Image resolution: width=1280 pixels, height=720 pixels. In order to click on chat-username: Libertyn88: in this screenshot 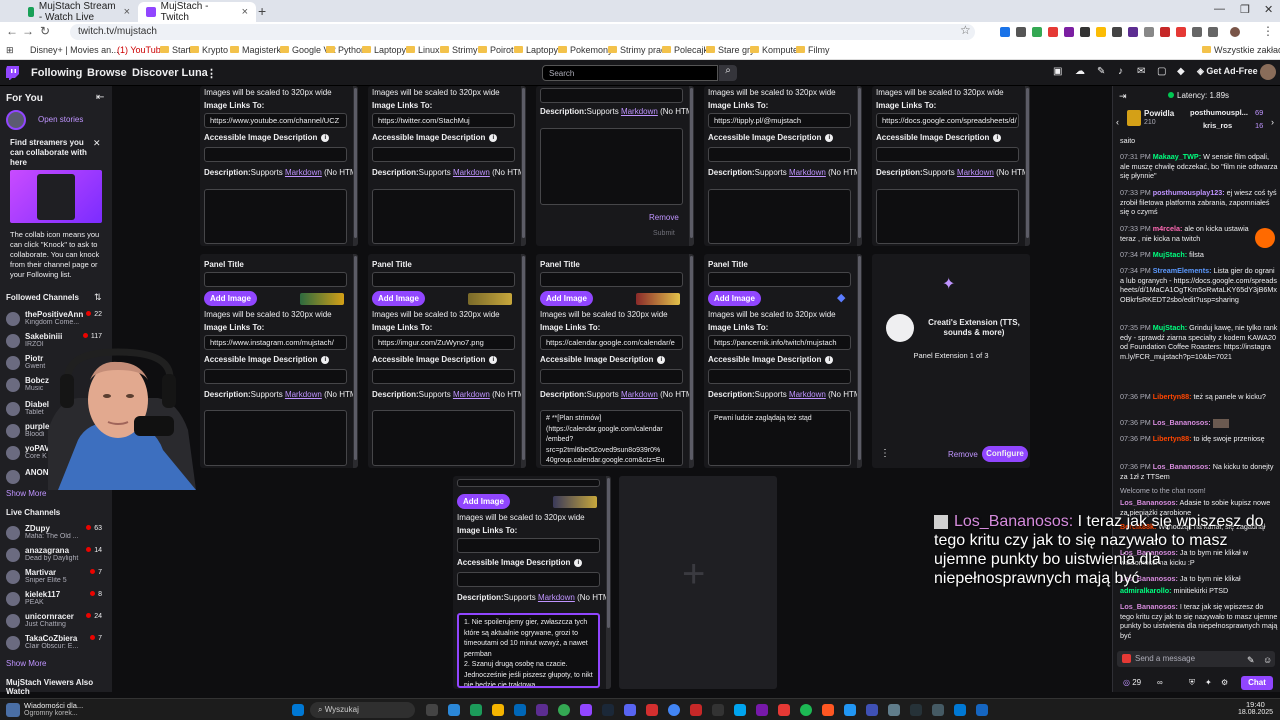, I will do `click(1172, 438)`.